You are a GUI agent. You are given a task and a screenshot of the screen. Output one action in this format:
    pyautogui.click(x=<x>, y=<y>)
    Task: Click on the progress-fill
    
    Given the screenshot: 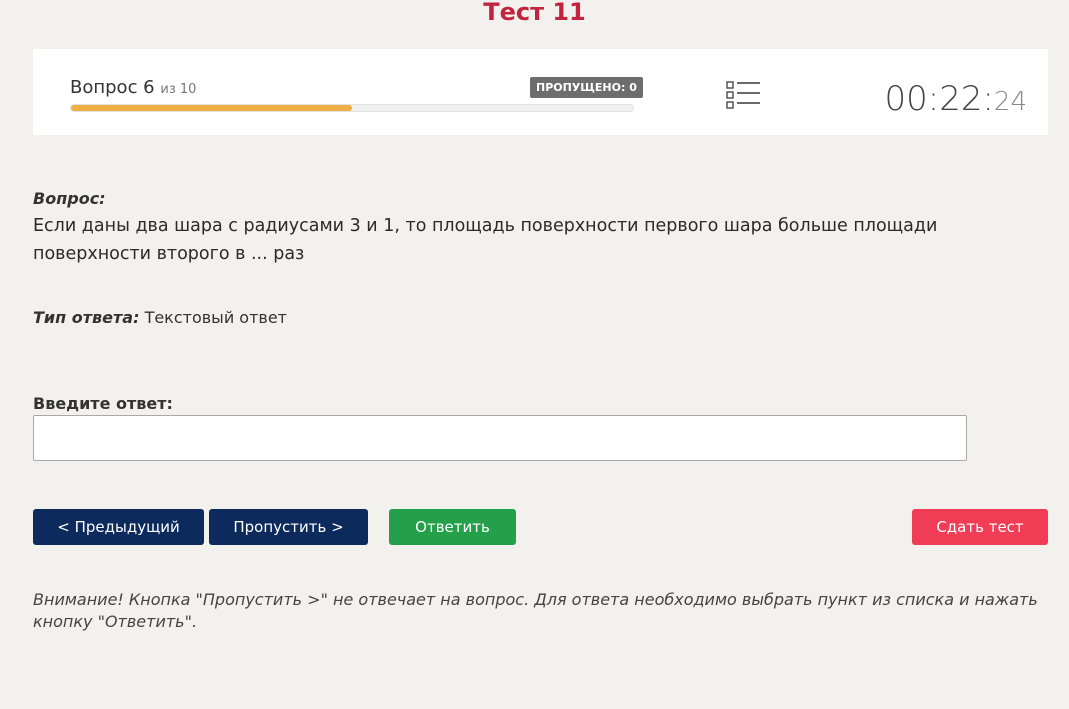 What is the action you would take?
    pyautogui.click(x=211, y=108)
    